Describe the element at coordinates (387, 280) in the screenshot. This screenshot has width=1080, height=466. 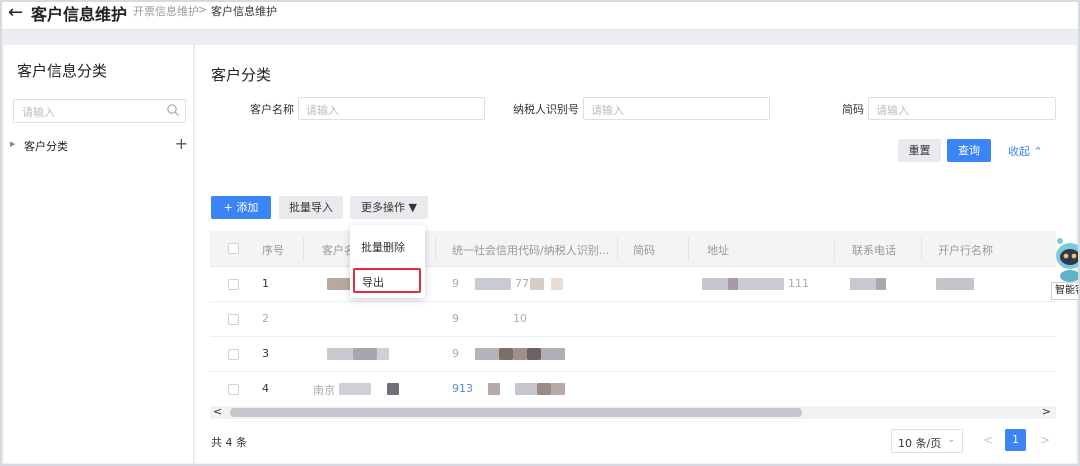
I see `menu-item-export: 导出` at that location.